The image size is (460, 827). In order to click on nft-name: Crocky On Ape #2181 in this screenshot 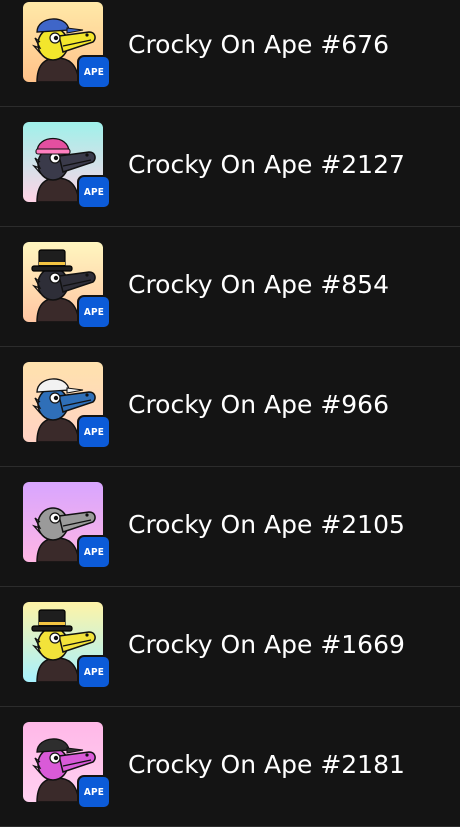, I will do `click(266, 764)`.